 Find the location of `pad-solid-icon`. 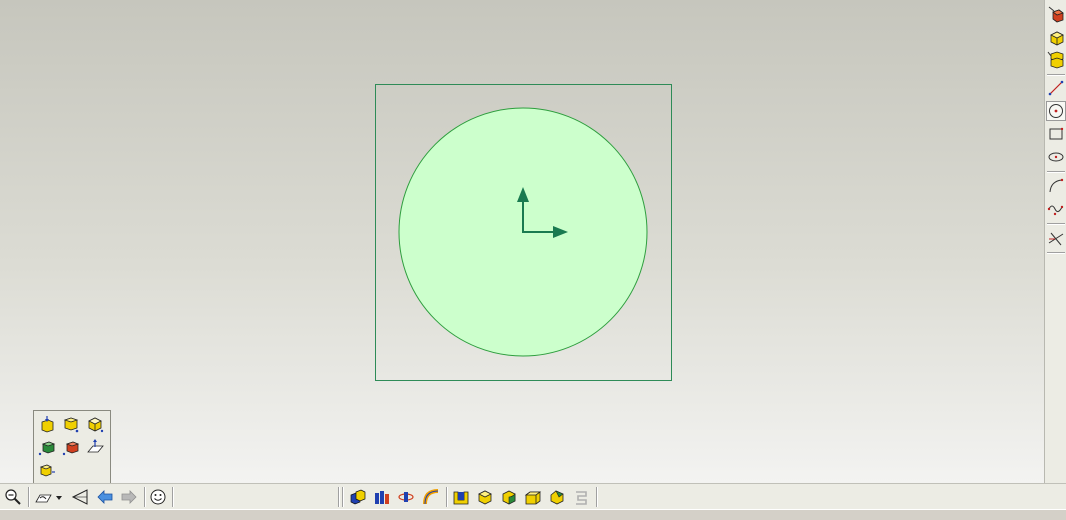

pad-solid-icon is located at coordinates (485, 497).